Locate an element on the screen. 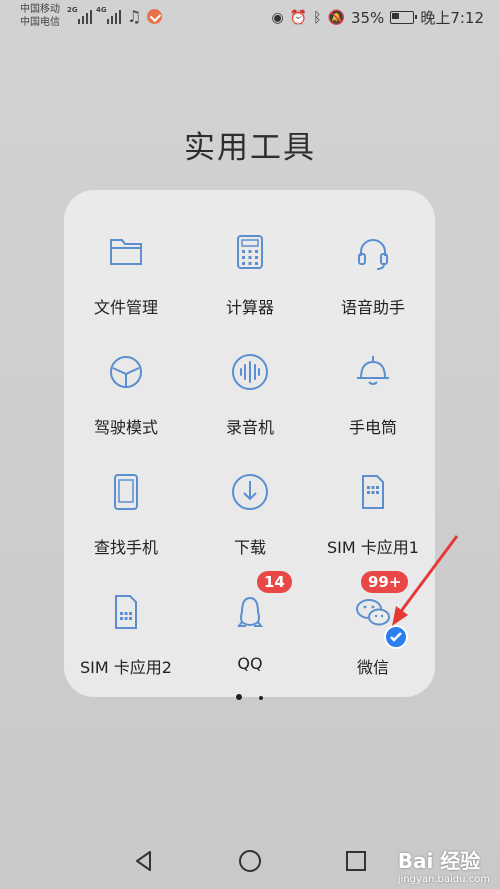 The height and width of the screenshot is (889, 500). app-sim-toolkit-1: SIM 卡应用1 is located at coordinates (373, 493).